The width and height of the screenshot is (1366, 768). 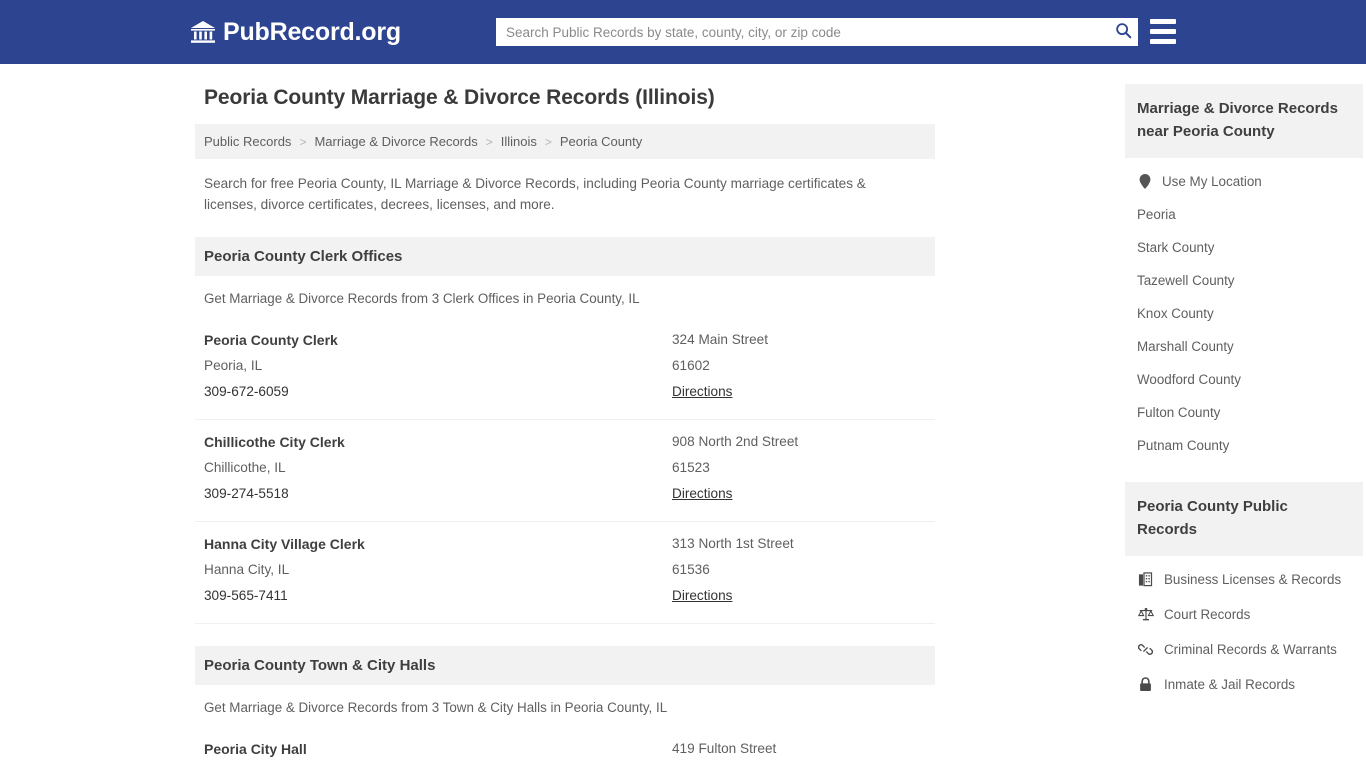 What do you see at coordinates (246, 391) in the screenshot?
I see `listing-phone: 309-672-6059` at bounding box center [246, 391].